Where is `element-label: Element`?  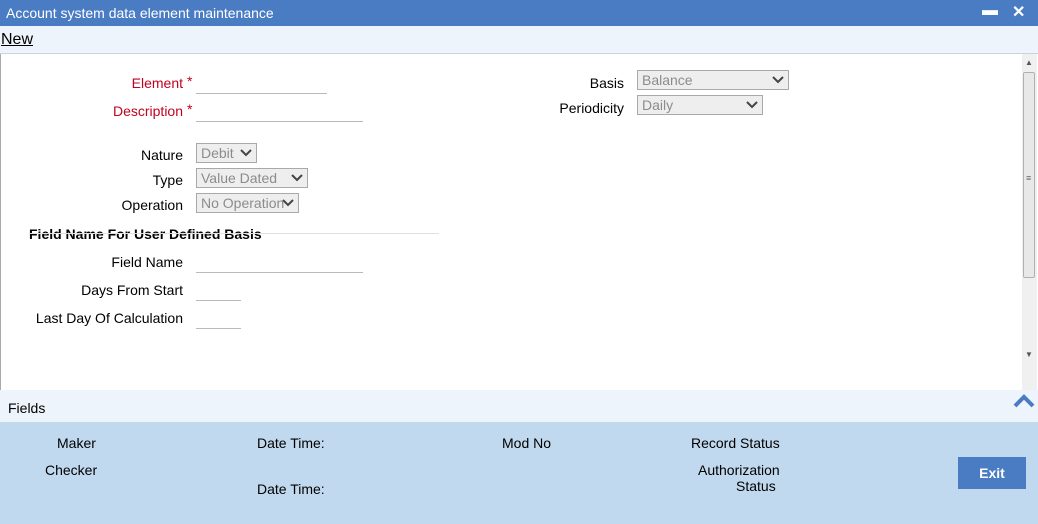 element-label: Element is located at coordinates (157, 83).